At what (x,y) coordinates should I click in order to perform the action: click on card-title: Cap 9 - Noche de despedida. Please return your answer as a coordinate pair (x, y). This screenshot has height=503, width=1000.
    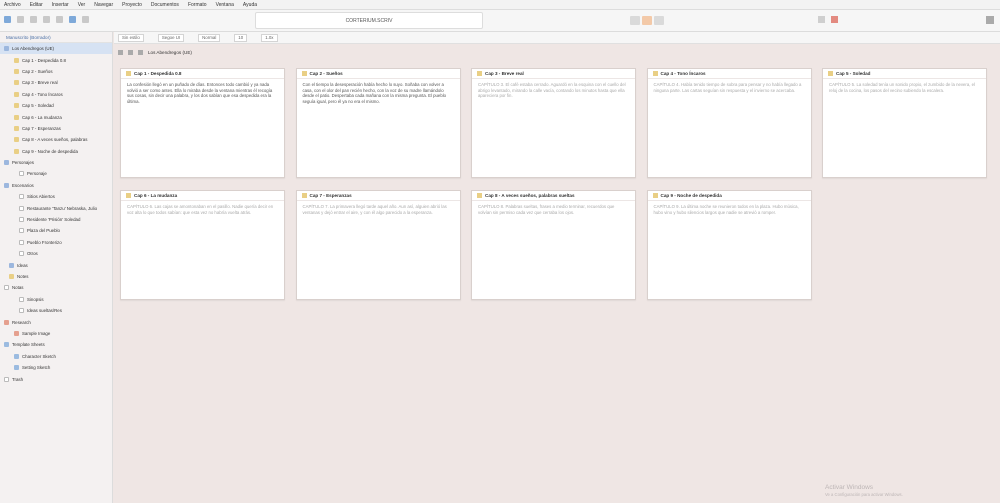
    Looking at the image, I should click on (729, 196).